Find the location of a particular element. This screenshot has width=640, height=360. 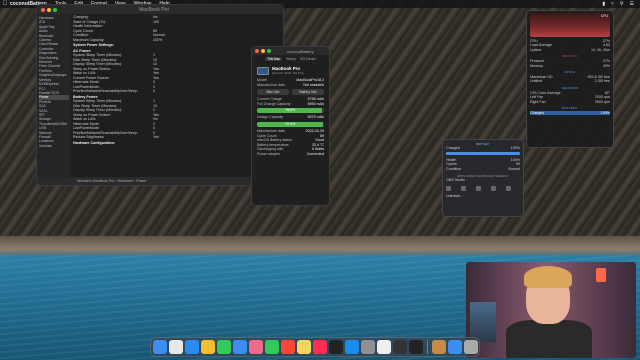

appstore-icon is located at coordinates (351, 347).